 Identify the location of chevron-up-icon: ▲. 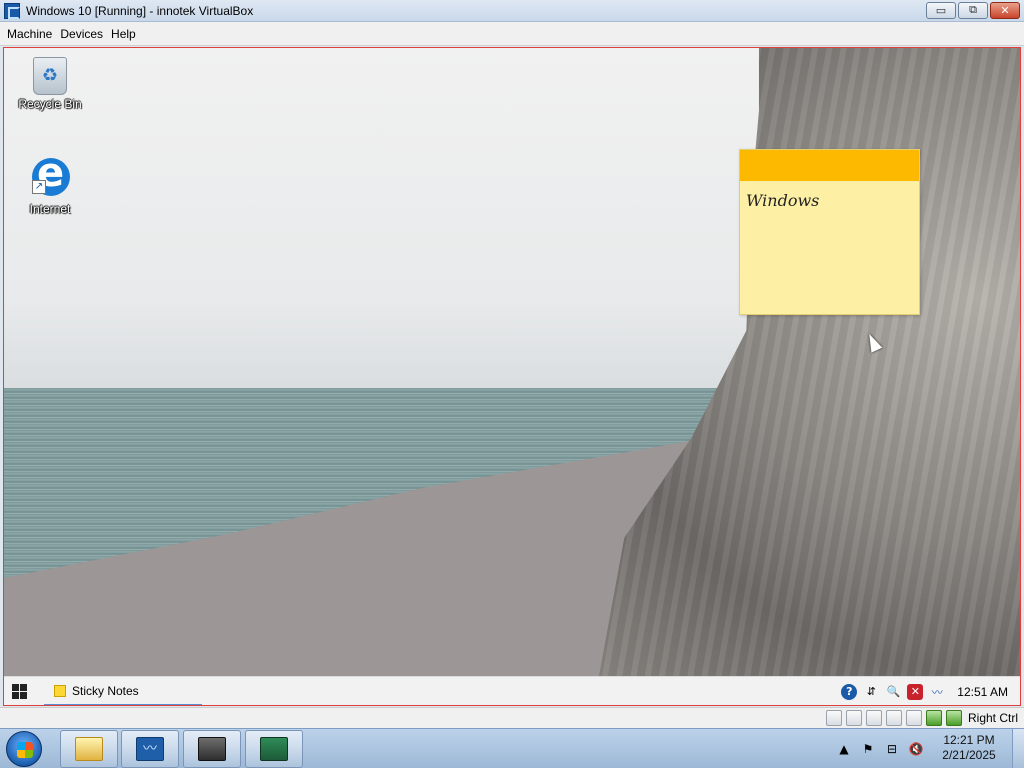
(844, 749).